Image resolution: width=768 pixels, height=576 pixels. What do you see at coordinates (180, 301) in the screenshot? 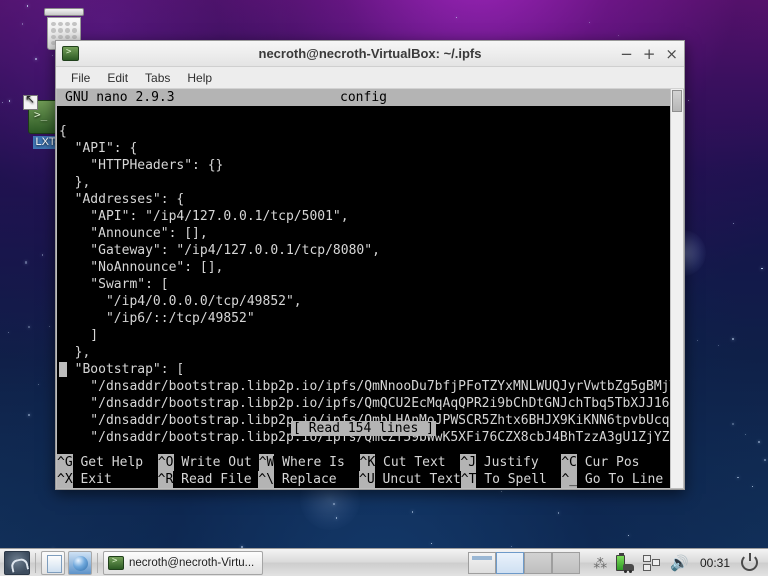
I see `code-line: "/ip4/0.0.0.0/tcp/49852",` at bounding box center [180, 301].